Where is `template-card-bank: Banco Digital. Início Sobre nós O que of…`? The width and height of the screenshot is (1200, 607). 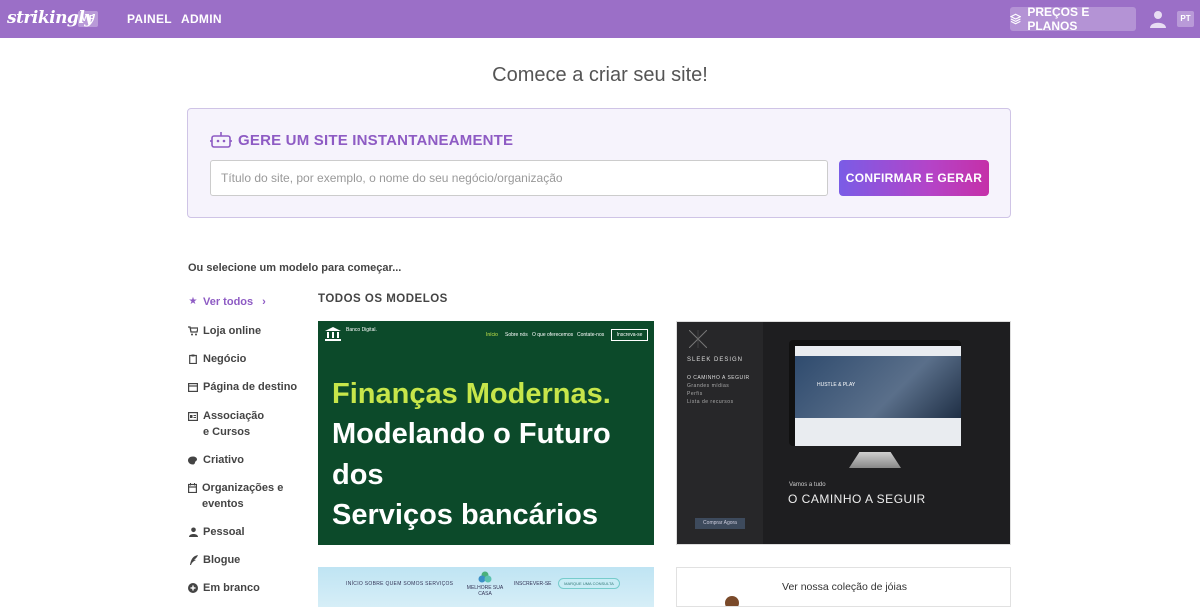 template-card-bank: Banco Digital. Início Sobre nós O que of… is located at coordinates (486, 433).